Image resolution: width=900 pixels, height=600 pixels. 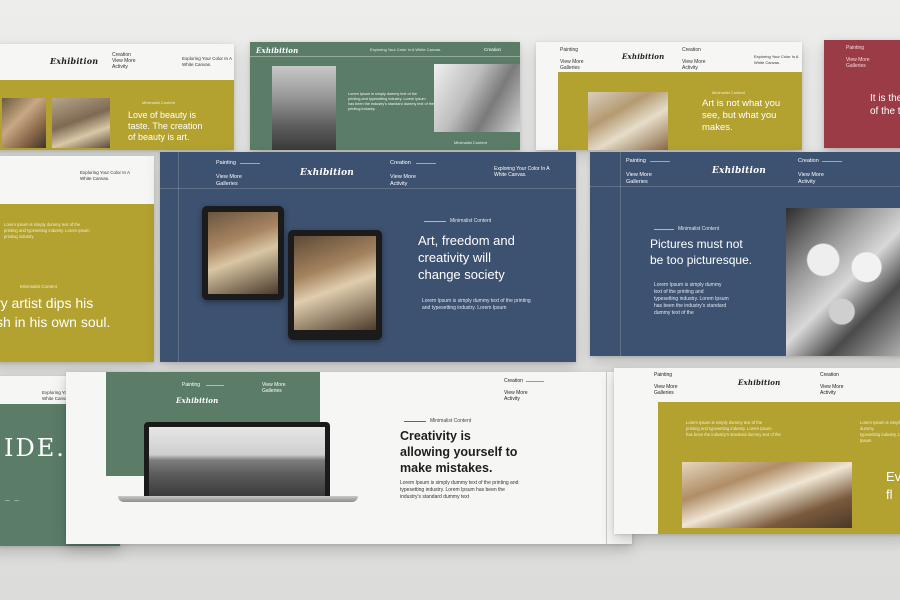 I want to click on heading-line-2: taste. The creation, so click(x=165, y=126).